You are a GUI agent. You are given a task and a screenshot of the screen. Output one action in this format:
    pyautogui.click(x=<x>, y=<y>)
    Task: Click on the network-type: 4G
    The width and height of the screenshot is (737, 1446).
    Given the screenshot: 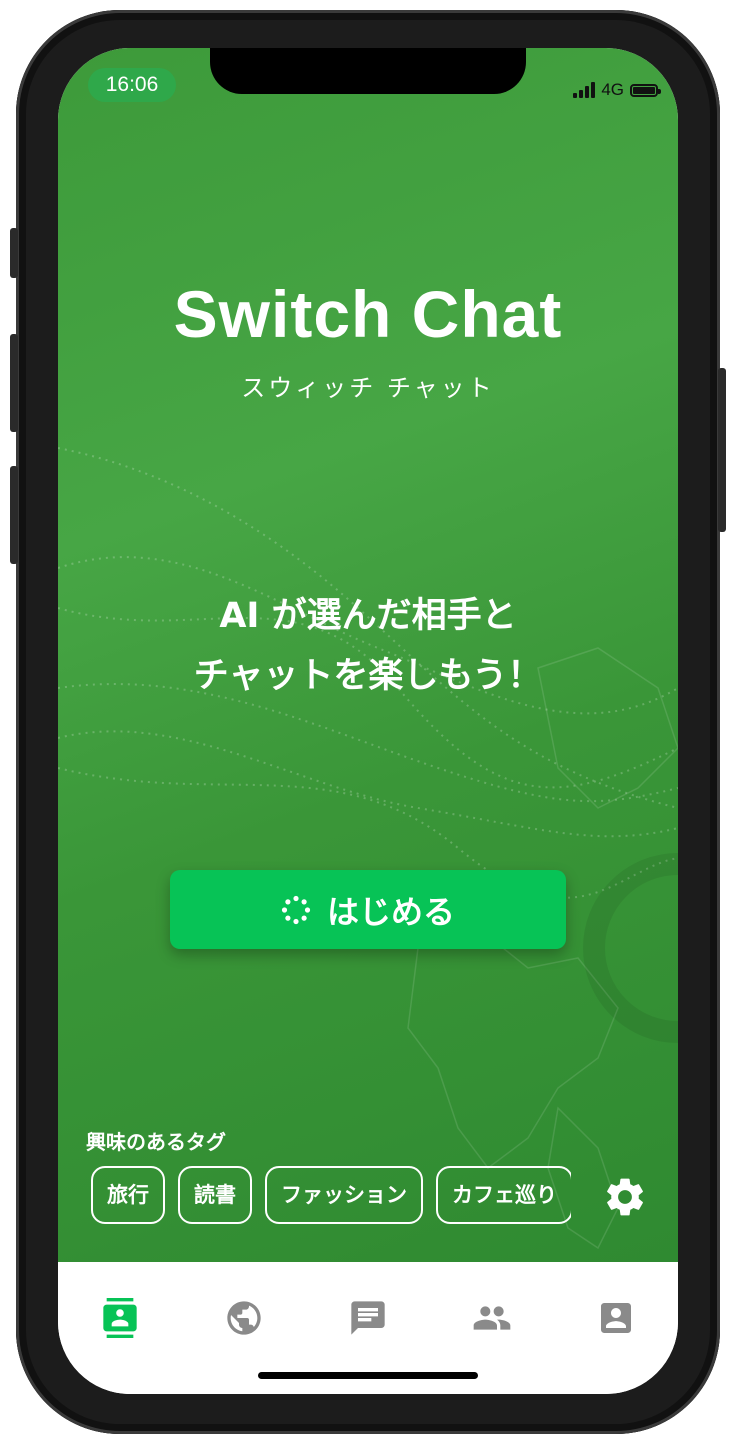 What is the action you would take?
    pyautogui.click(x=612, y=89)
    